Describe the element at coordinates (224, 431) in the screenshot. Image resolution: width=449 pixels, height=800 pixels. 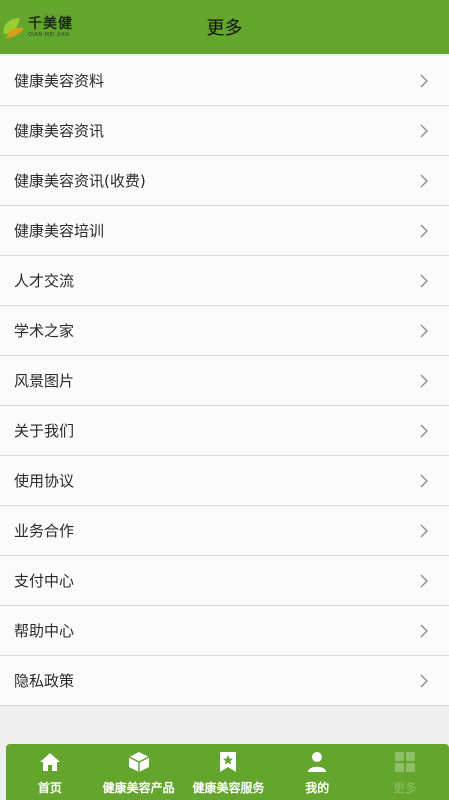
I see `menu-item-about-us: 关于我们` at that location.